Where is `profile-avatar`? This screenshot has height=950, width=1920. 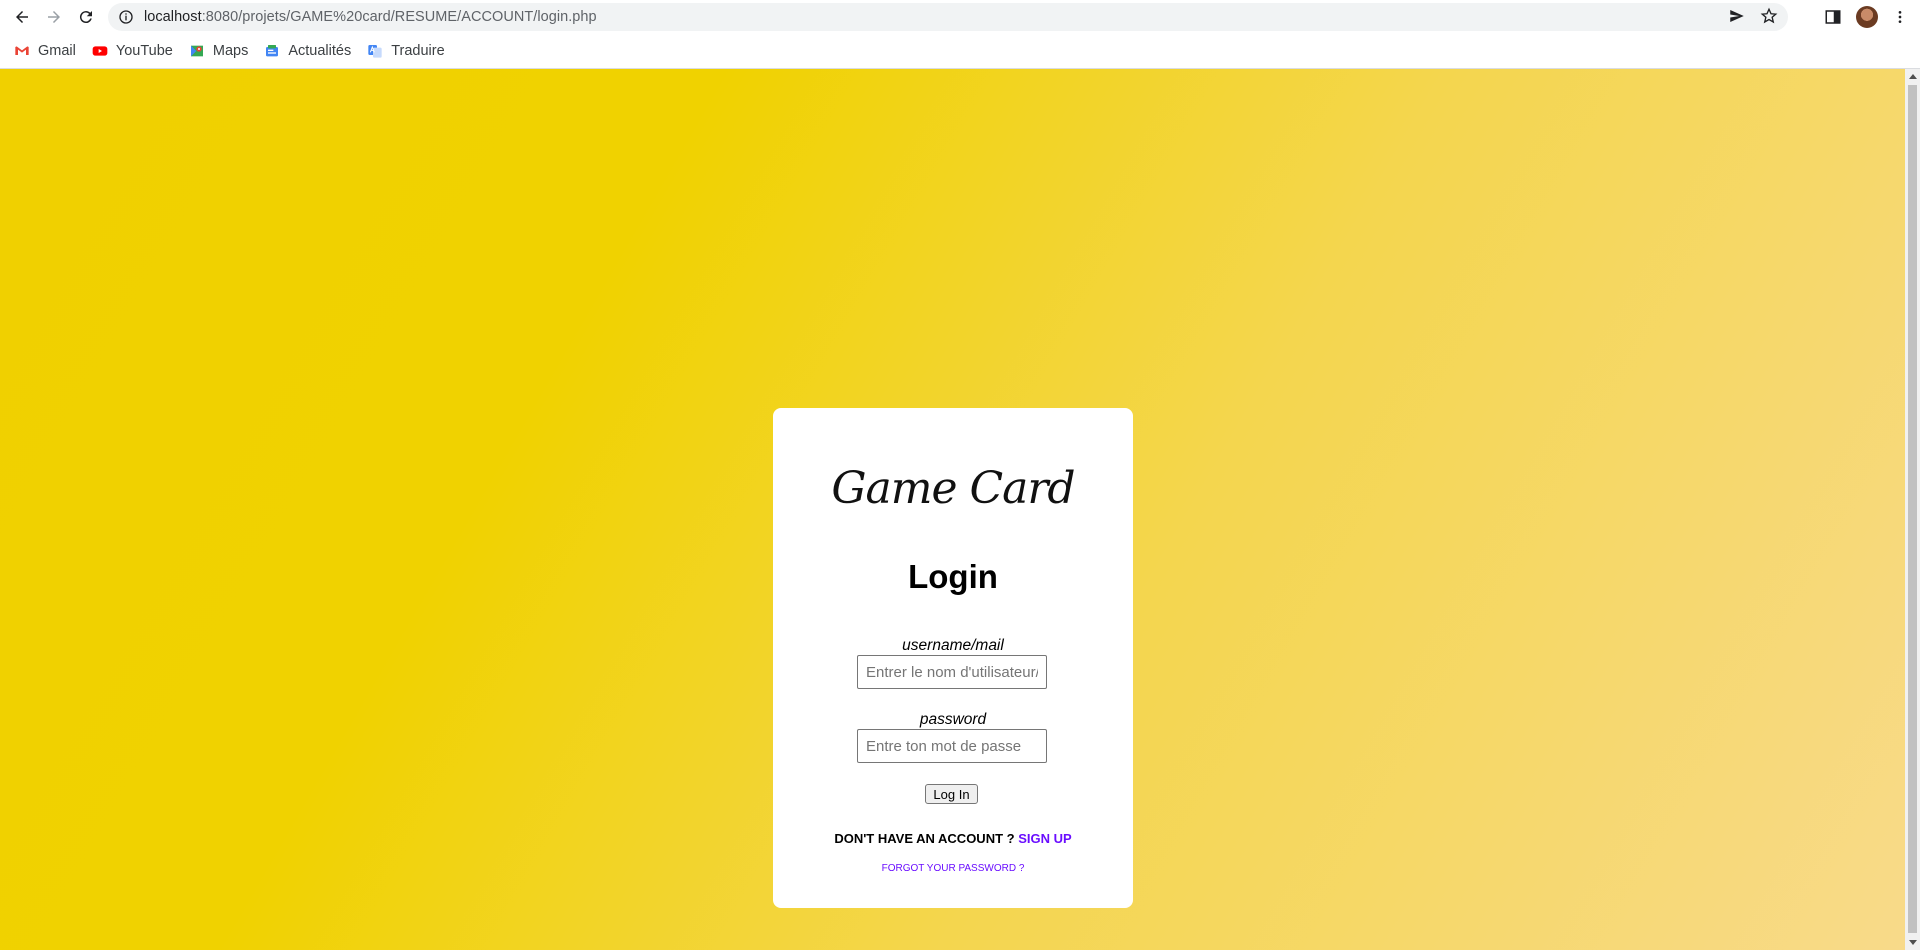 profile-avatar is located at coordinates (1867, 17).